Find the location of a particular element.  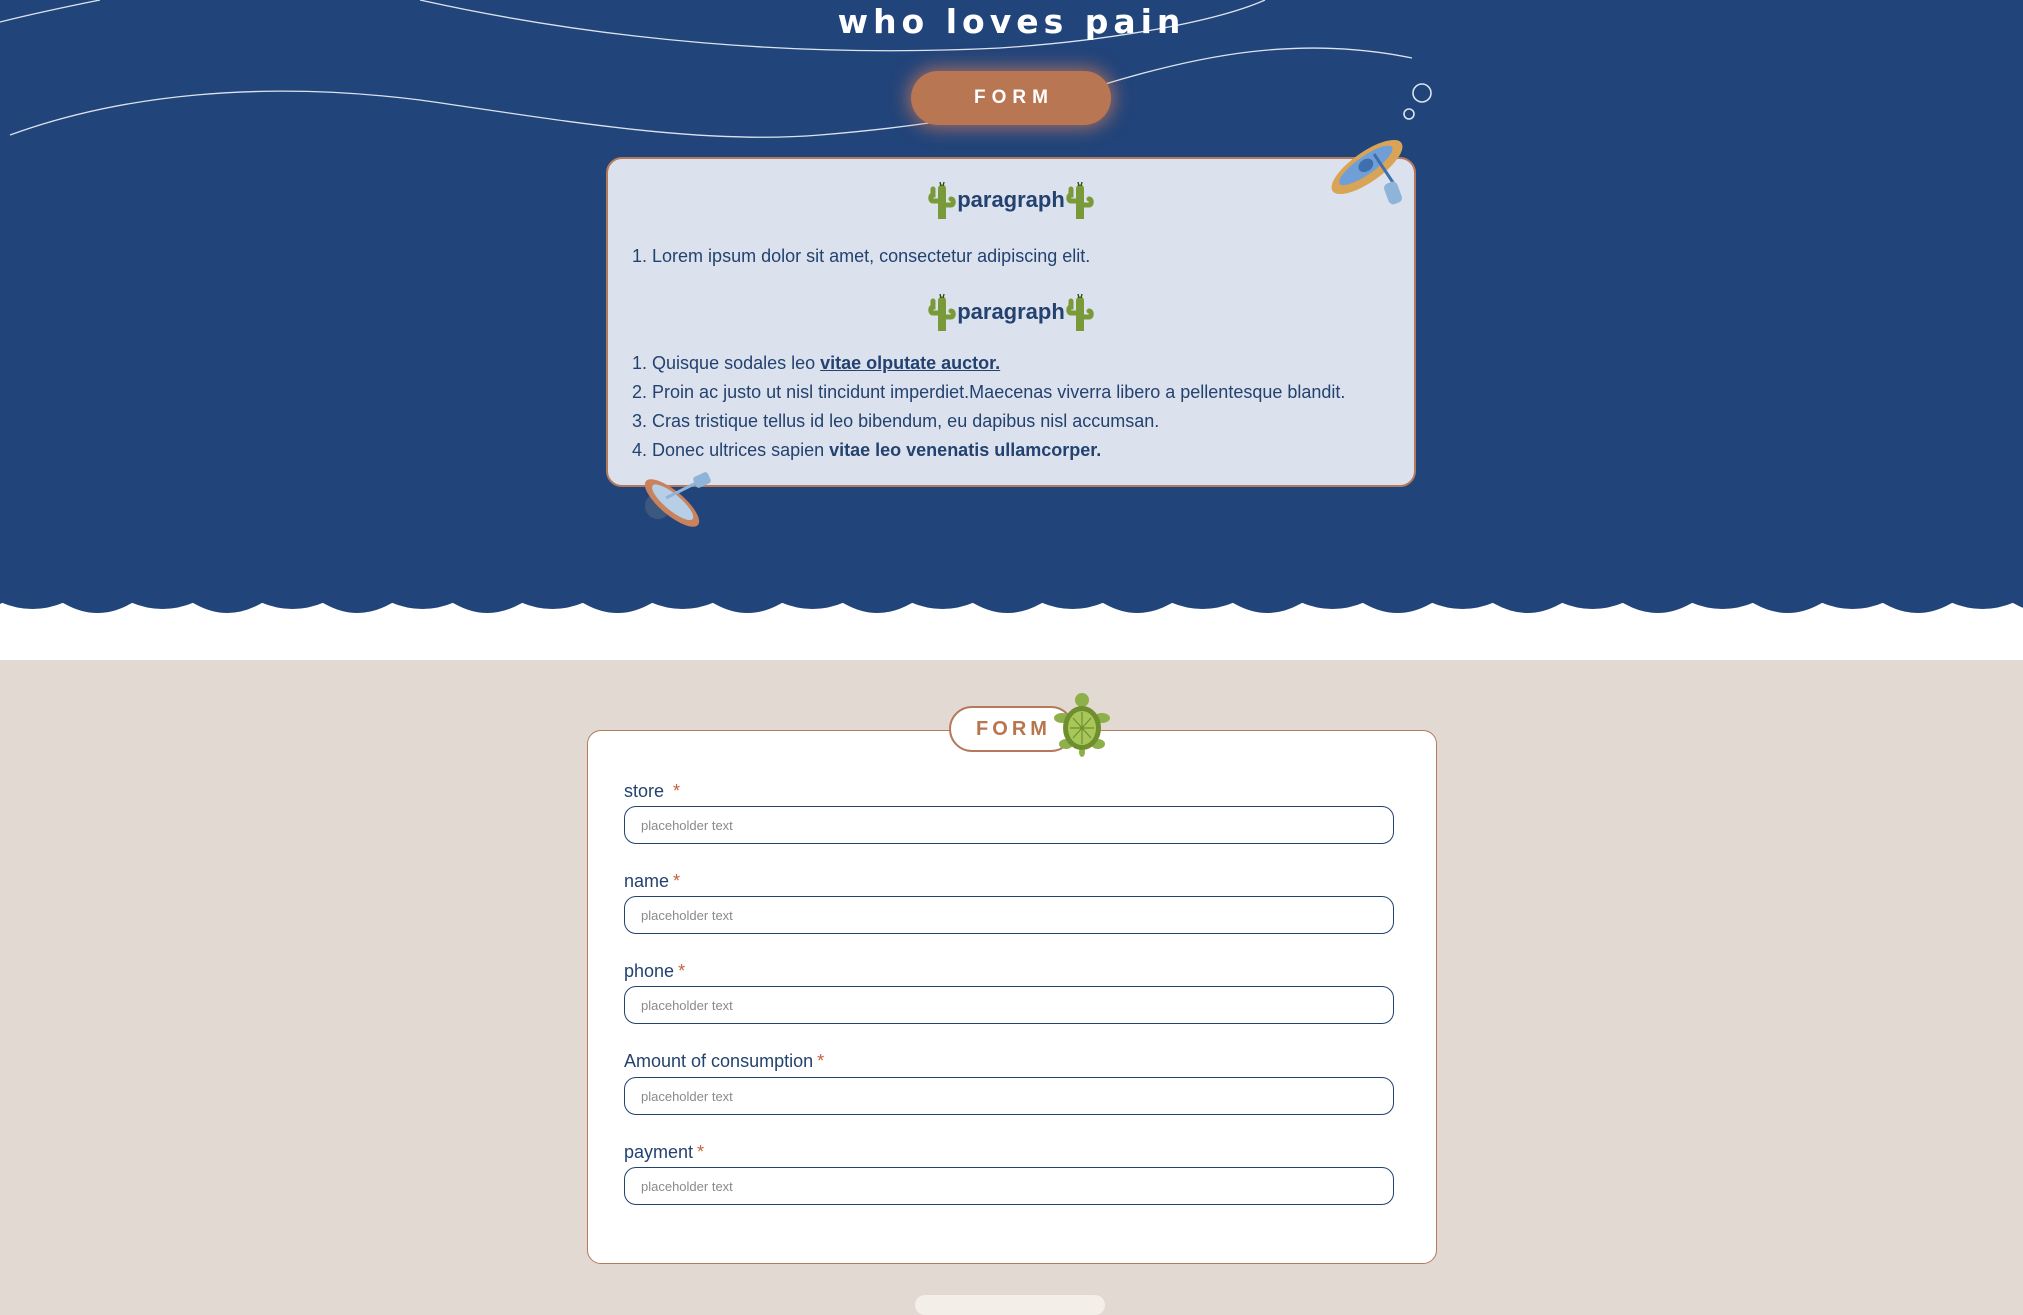

name-input is located at coordinates (1009, 915).